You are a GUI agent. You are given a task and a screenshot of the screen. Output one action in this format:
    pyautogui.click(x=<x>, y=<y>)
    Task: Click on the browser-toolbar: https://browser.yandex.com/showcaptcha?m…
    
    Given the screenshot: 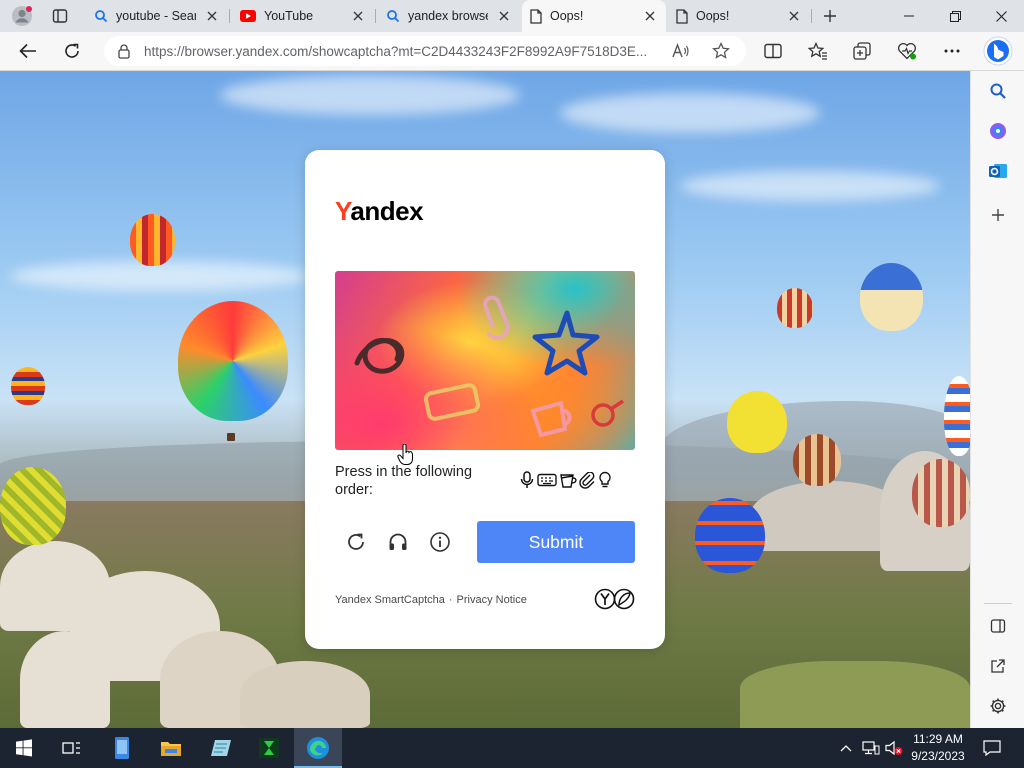 What is the action you would take?
    pyautogui.click(x=512, y=51)
    